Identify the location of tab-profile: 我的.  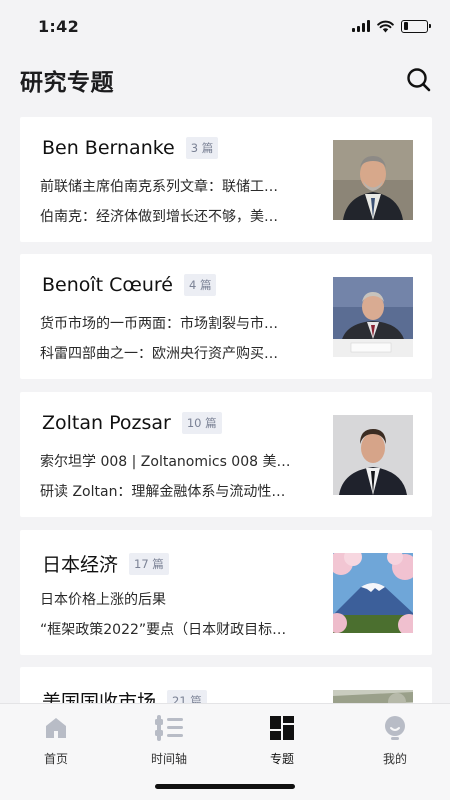
(395, 740).